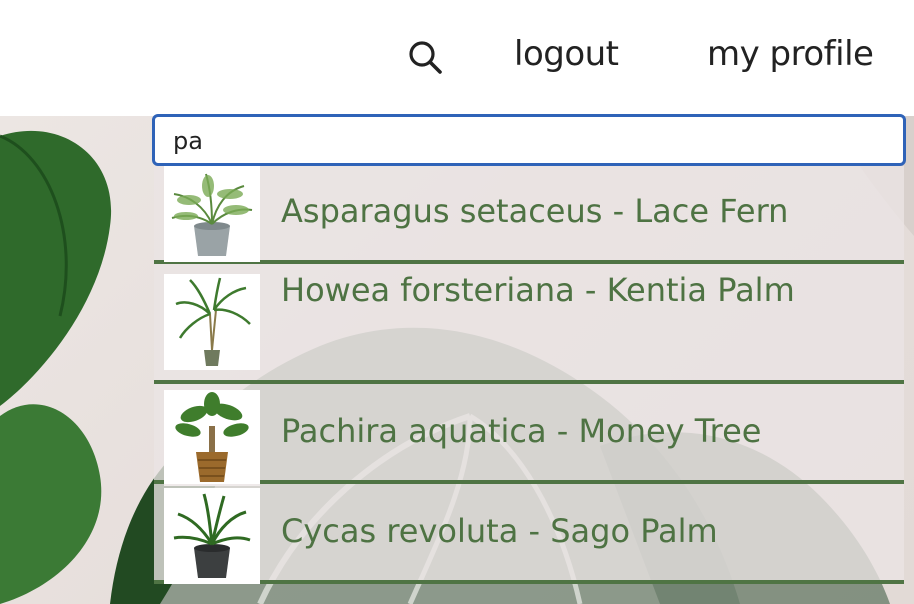 The image size is (914, 604). I want to click on search-result-label: Asparagus setaceus - Lace Fern, so click(535, 211).